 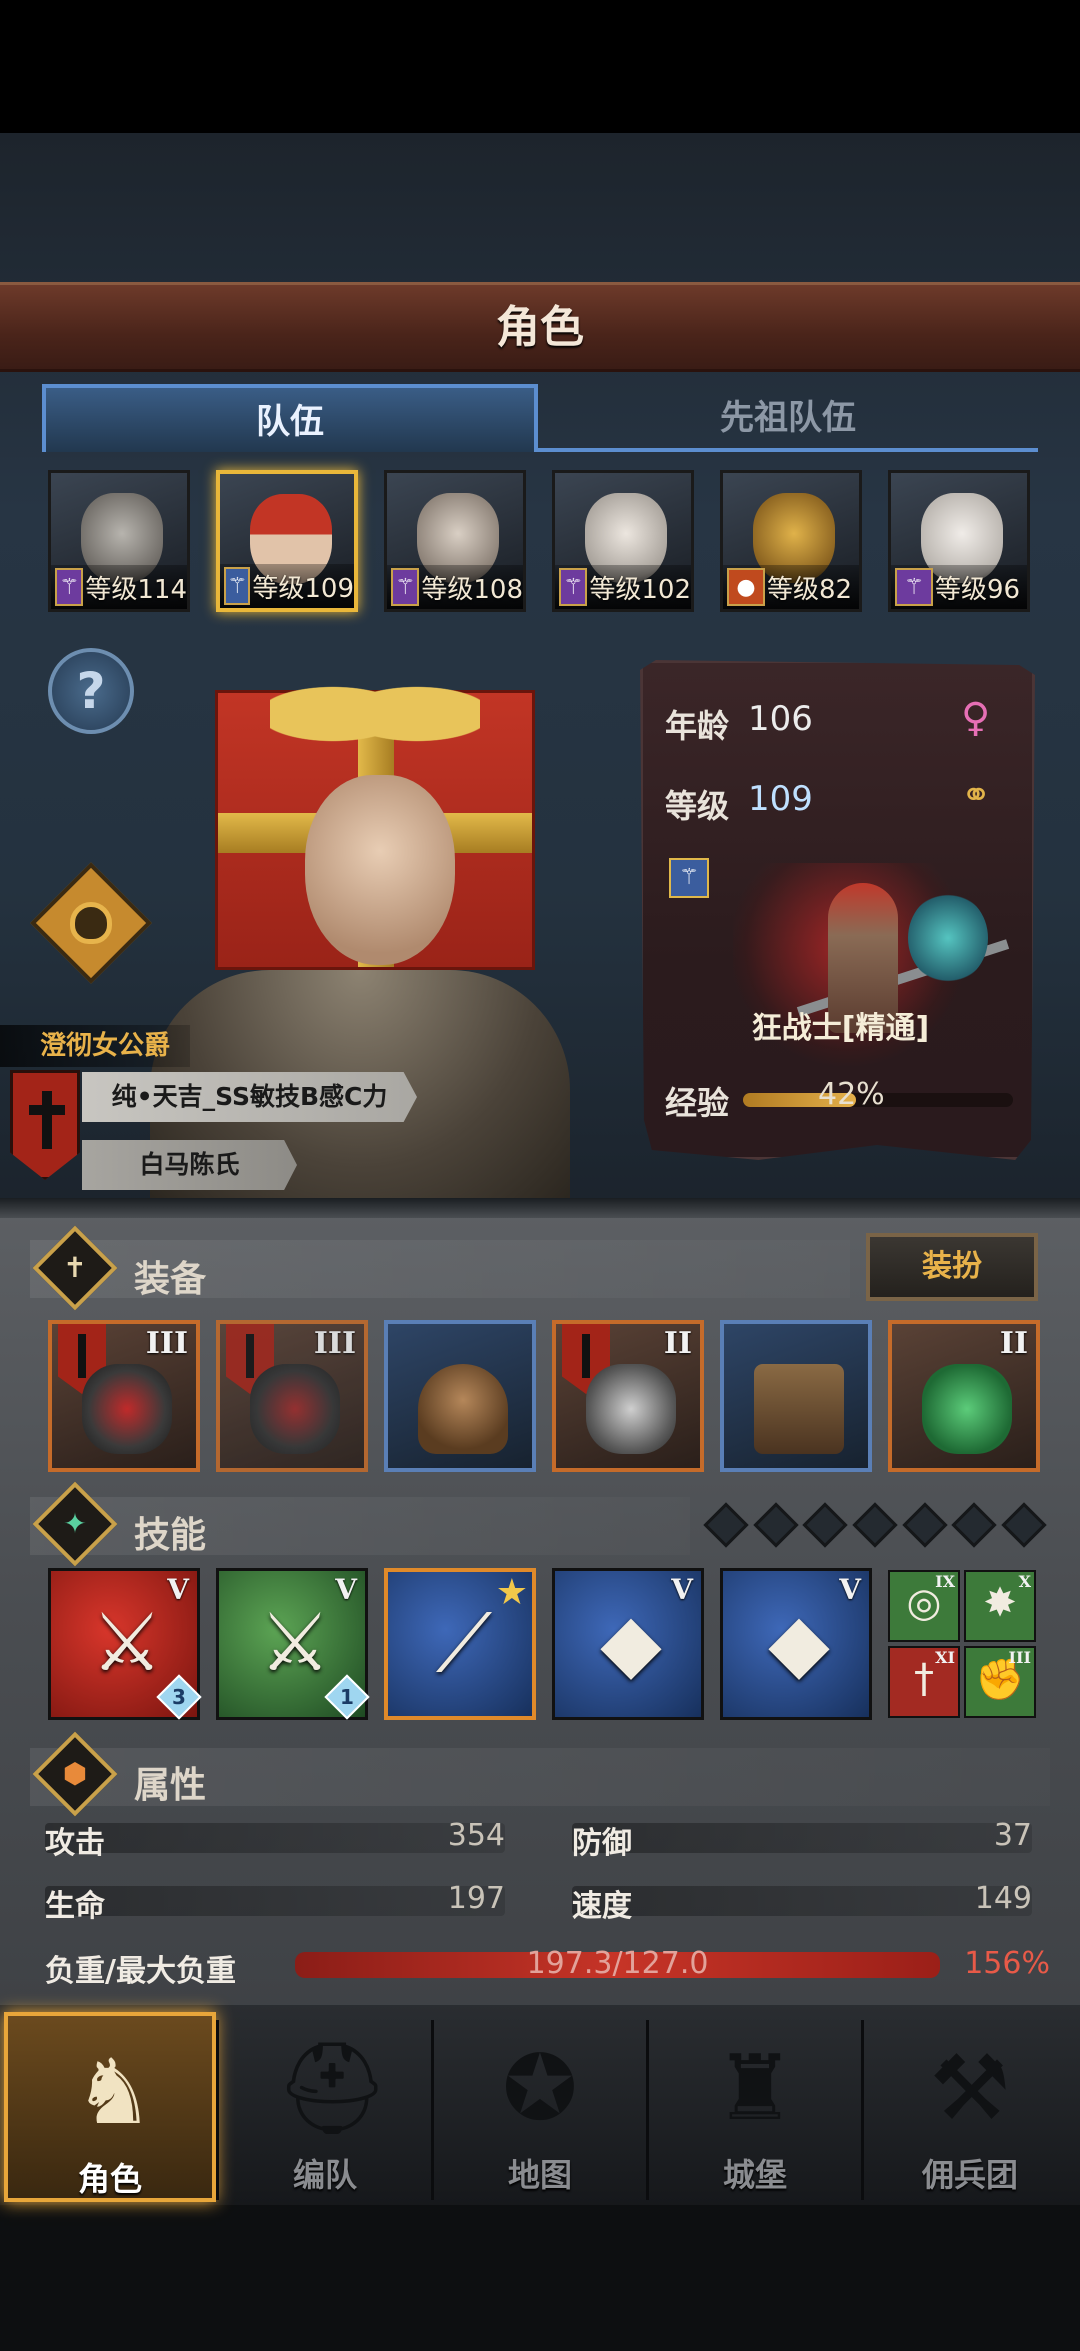 What do you see at coordinates (460, 1644) in the screenshot?
I see `skill-slot: ⟋ ★` at bounding box center [460, 1644].